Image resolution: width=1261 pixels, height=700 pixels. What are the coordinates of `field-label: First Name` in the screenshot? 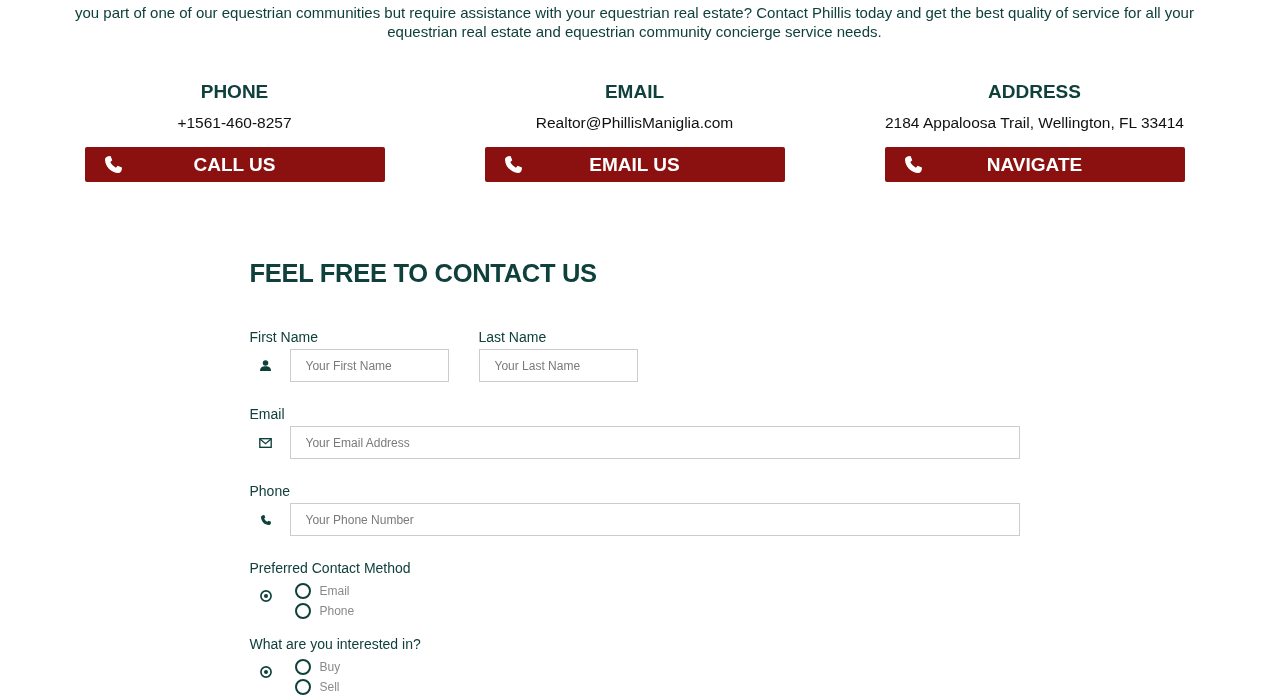 It's located at (284, 337).